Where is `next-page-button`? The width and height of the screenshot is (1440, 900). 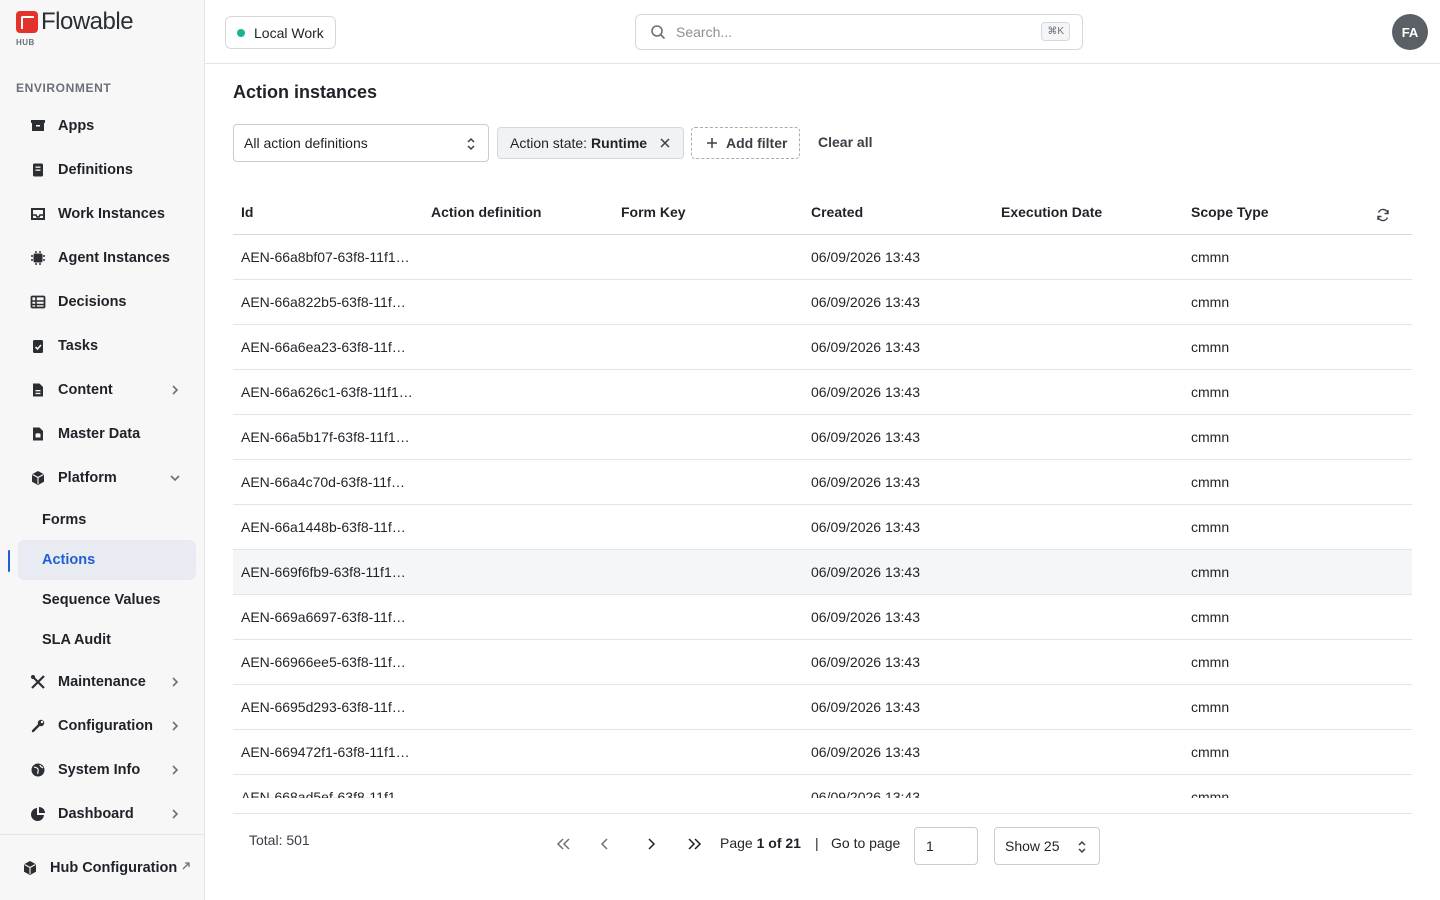
next-page-button is located at coordinates (651, 844).